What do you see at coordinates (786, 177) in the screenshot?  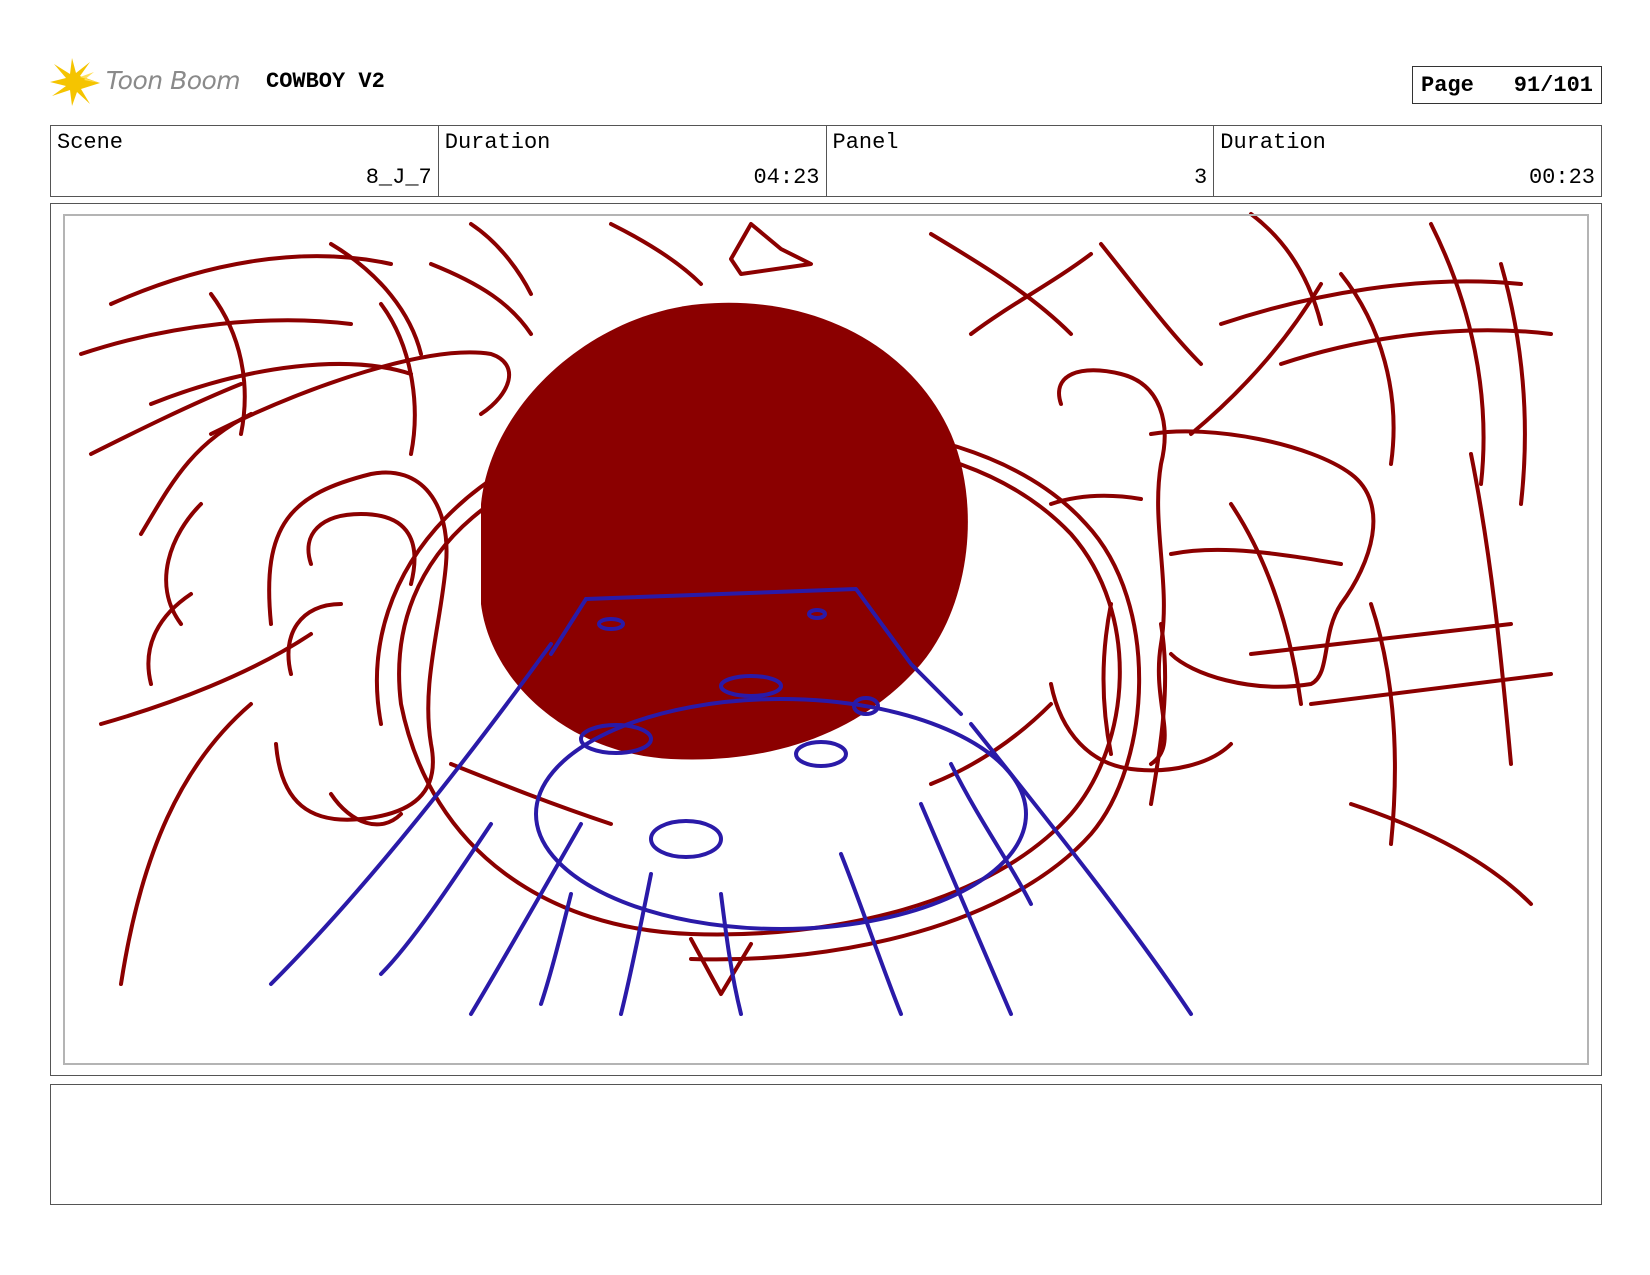 I see `scene-duration-value: 04:23` at bounding box center [786, 177].